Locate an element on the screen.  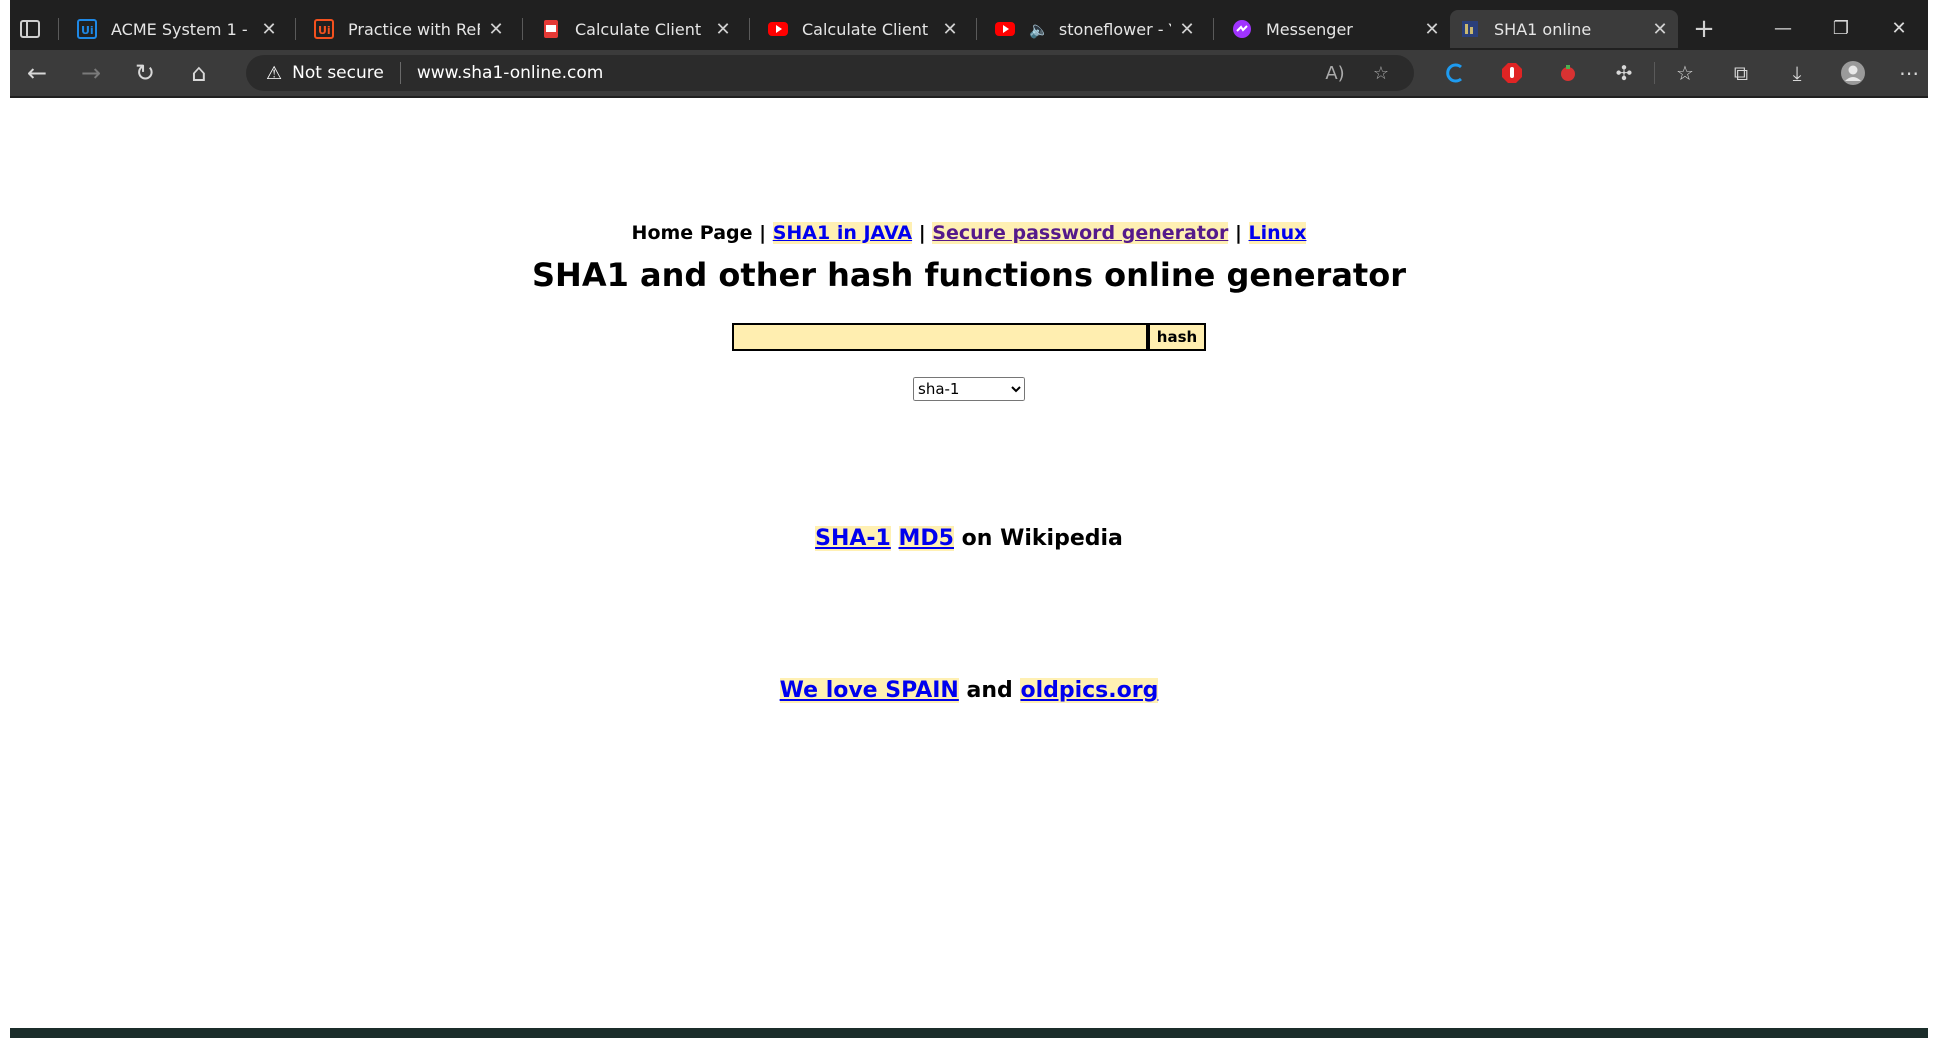
refresh-icon: ↻ is located at coordinates (145, 73).